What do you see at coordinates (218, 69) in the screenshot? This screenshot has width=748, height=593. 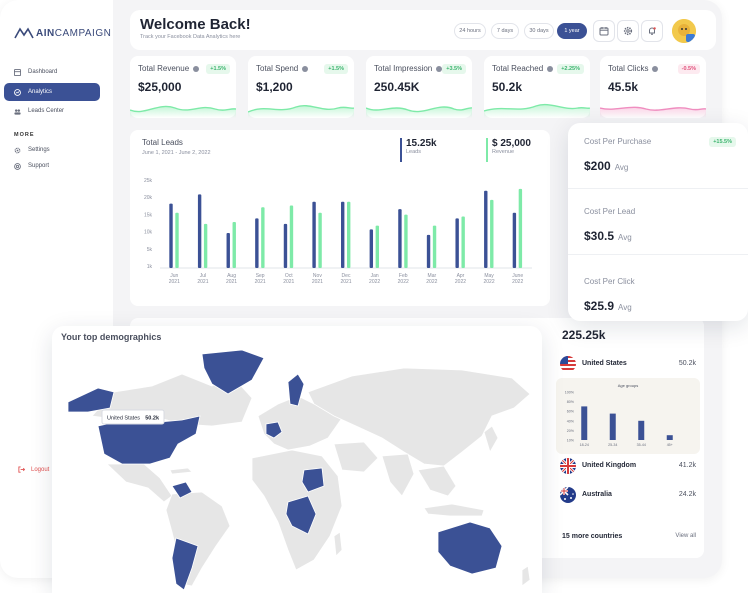 I see `stat-change-badge: +1.5%` at bounding box center [218, 69].